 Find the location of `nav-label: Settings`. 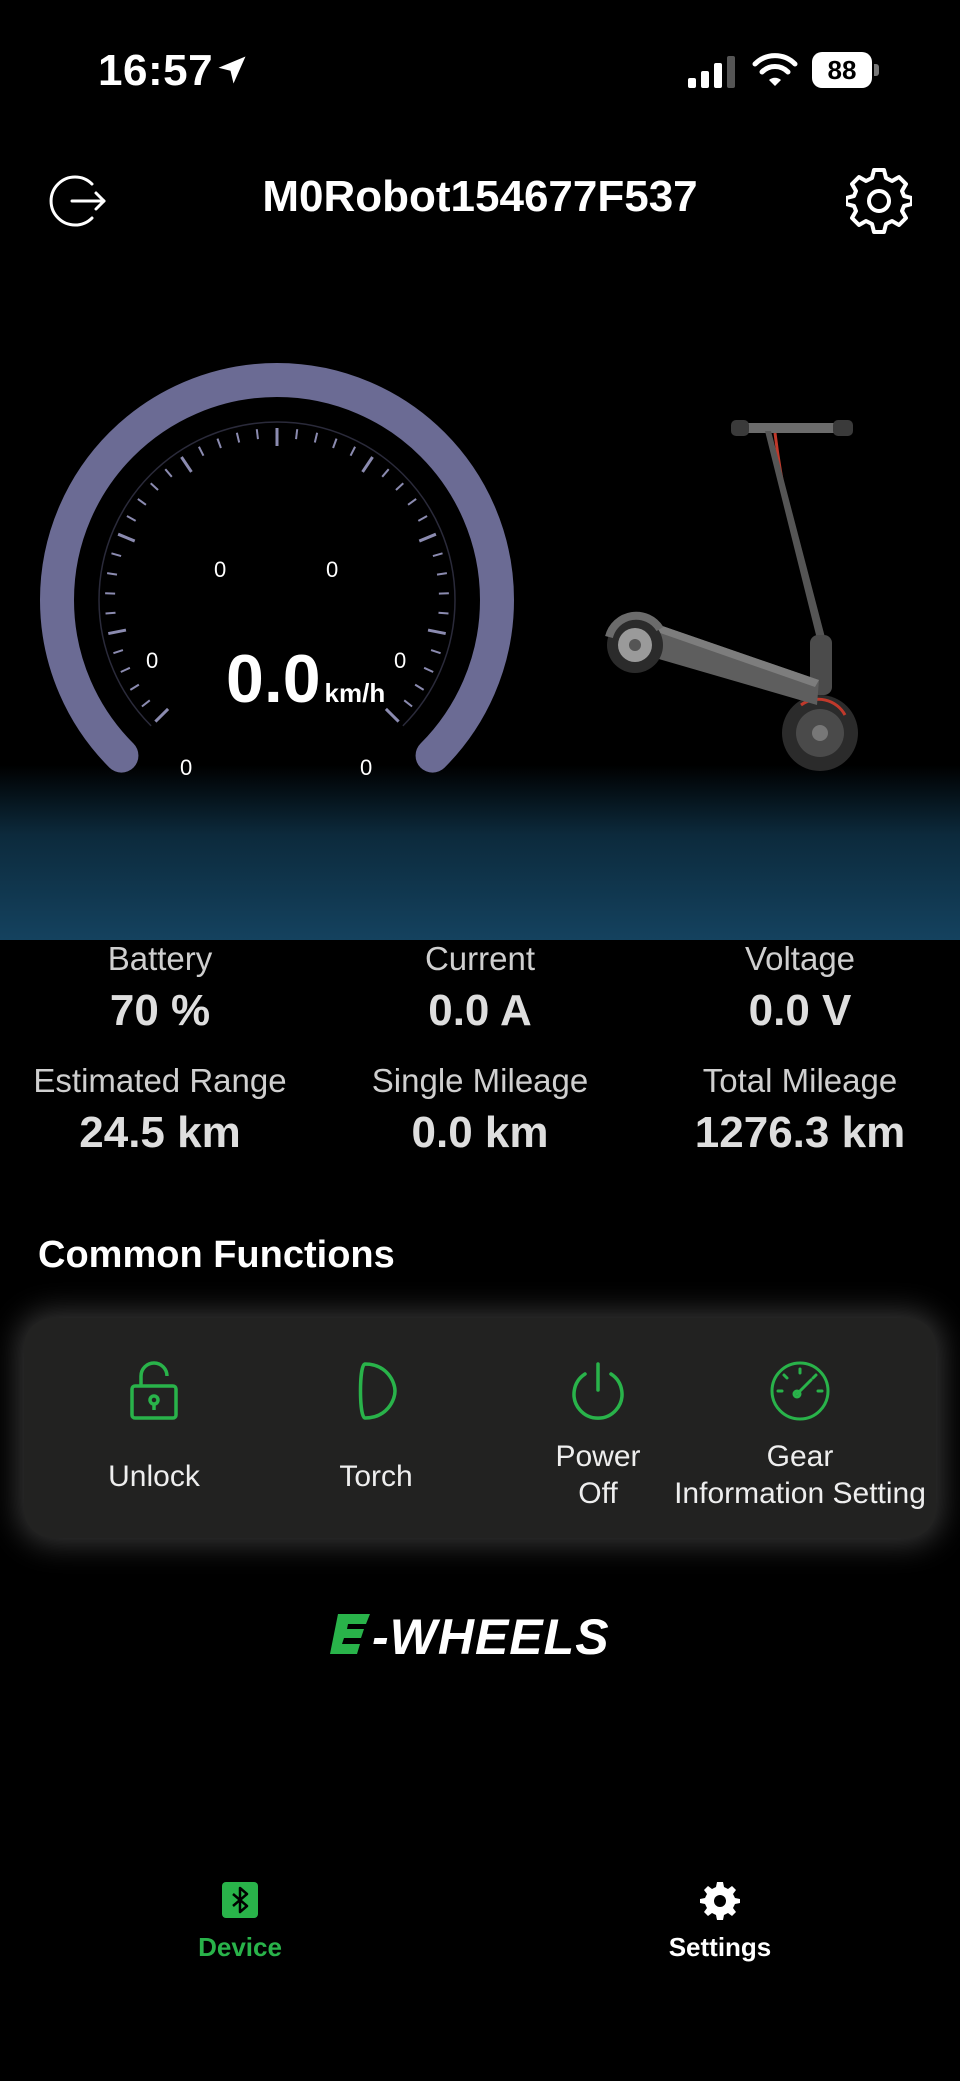

nav-label: Settings is located at coordinates (720, 1947).